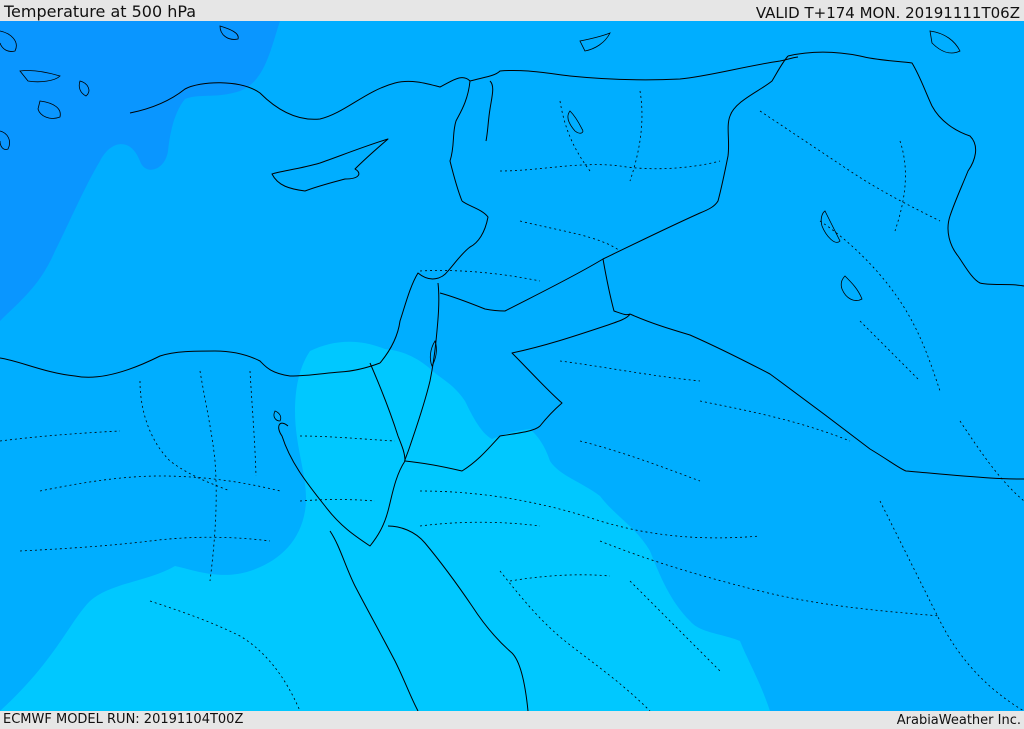 The image size is (1024, 729). What do you see at coordinates (887, 13) in the screenshot?
I see `valid-time: VALID T+174 MON. 20191111T06Z` at bounding box center [887, 13].